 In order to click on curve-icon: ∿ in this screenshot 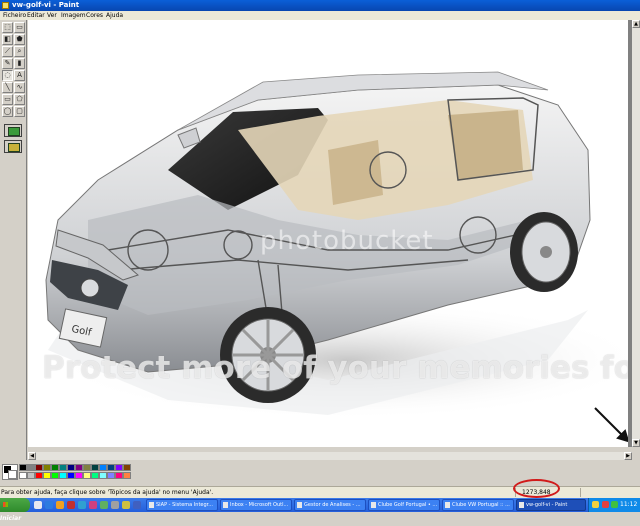, I will do `click(19, 87)`.